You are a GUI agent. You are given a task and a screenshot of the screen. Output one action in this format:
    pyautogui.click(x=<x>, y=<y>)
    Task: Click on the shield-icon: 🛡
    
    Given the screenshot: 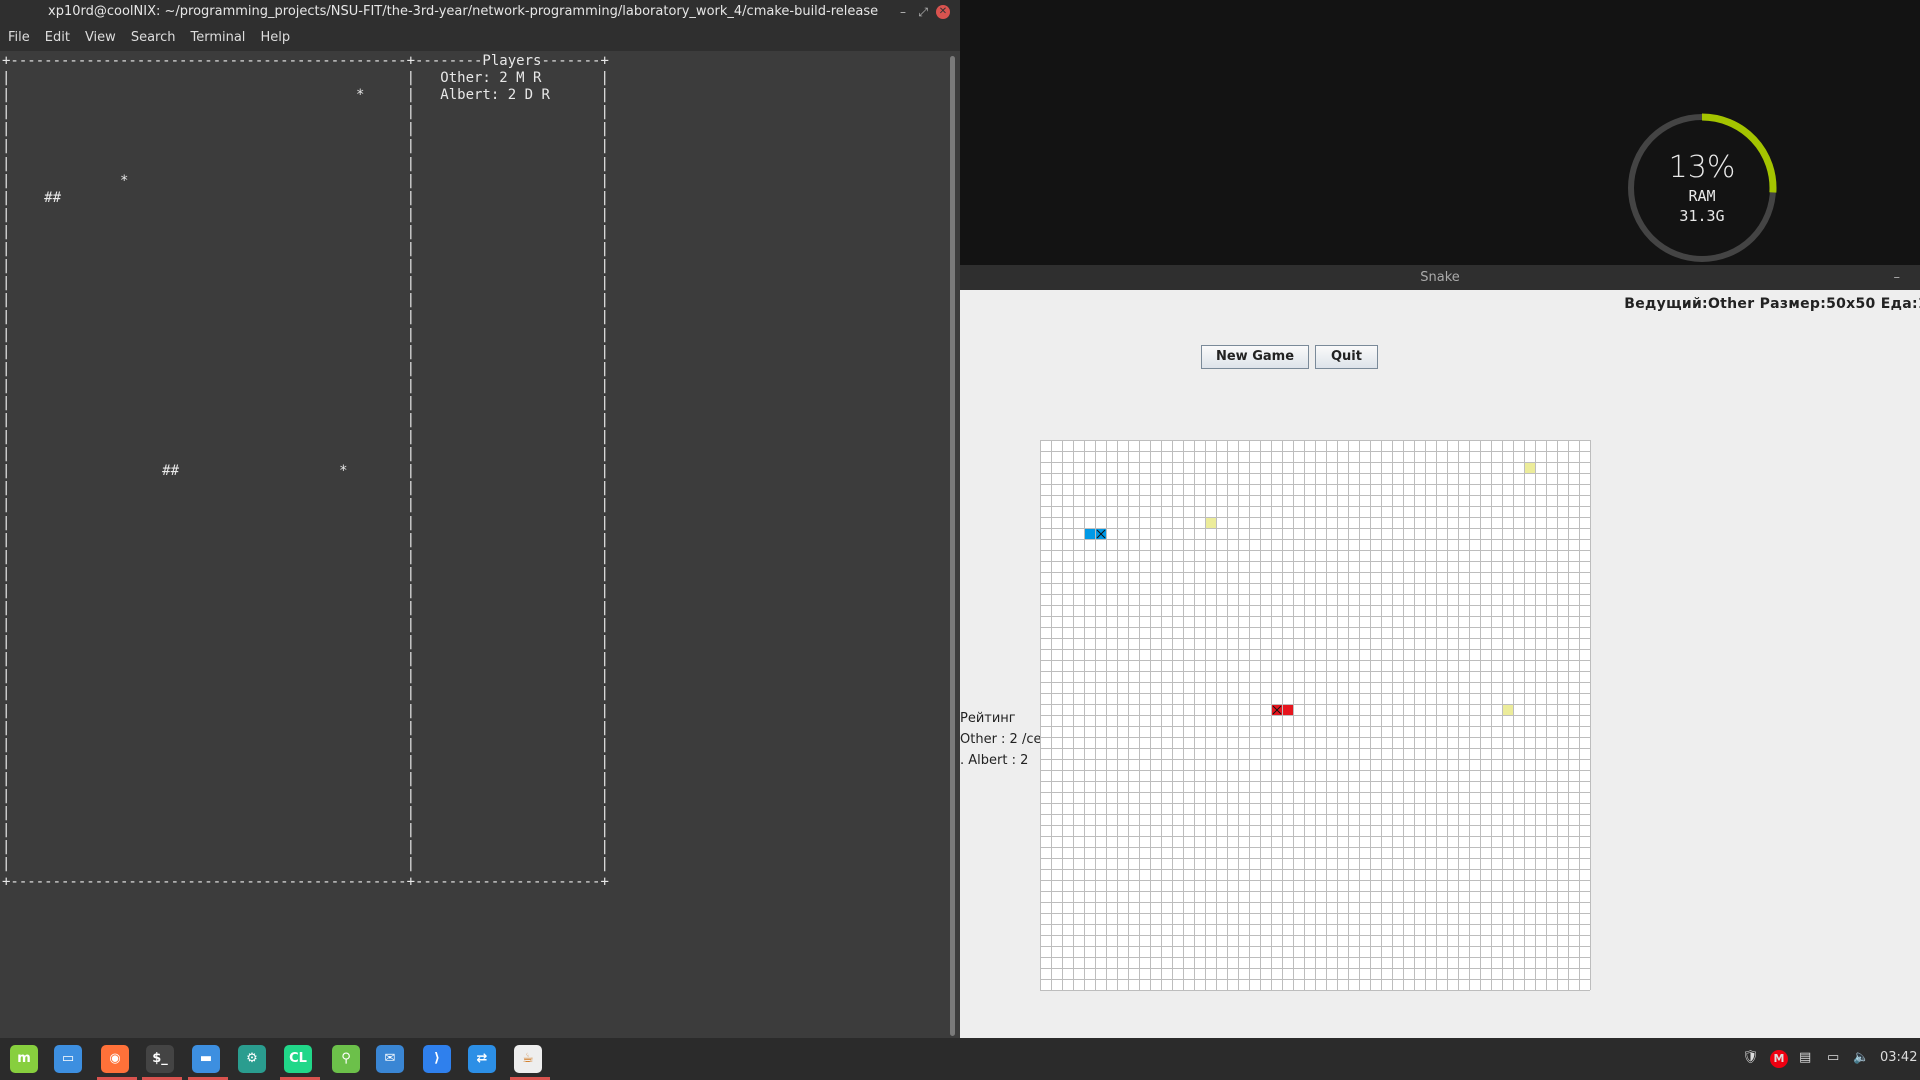 What is the action you would take?
    pyautogui.click(x=1750, y=1057)
    